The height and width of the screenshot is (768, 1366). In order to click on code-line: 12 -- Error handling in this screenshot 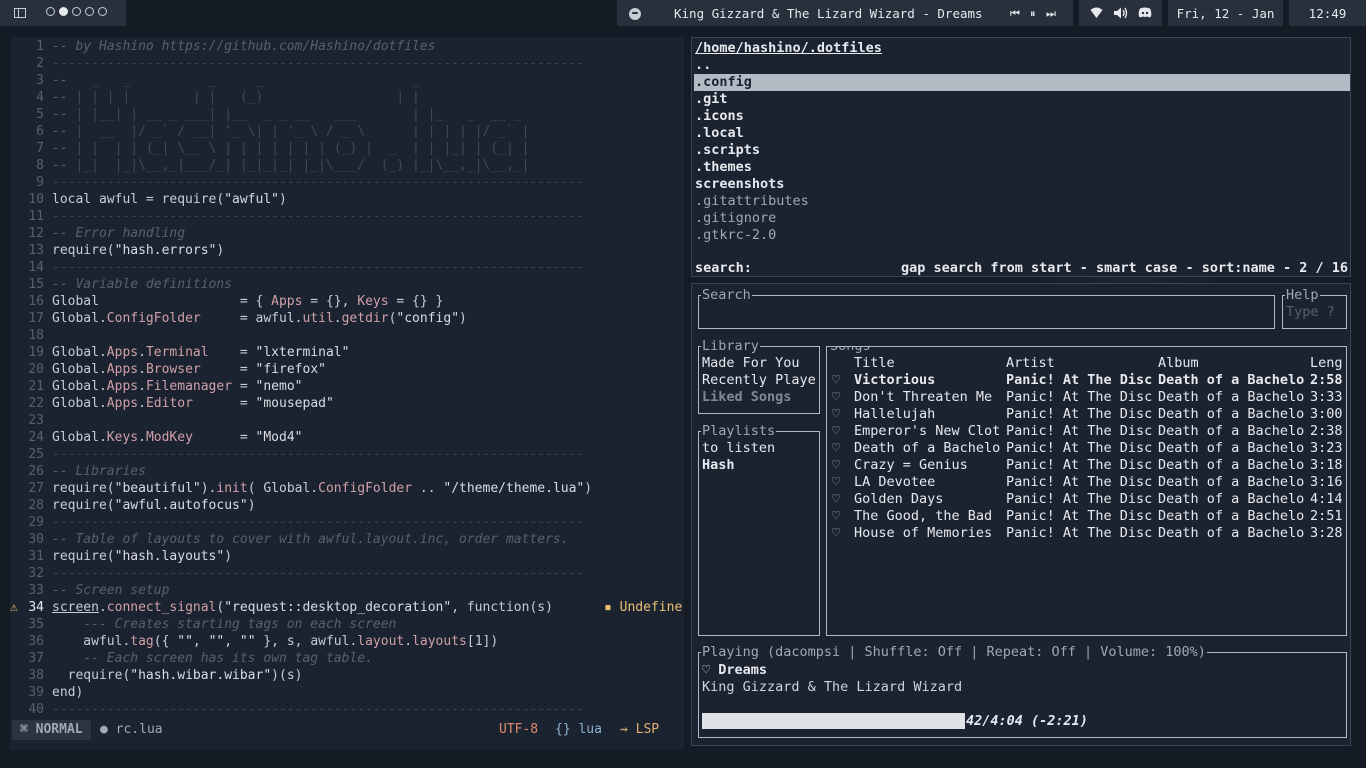, I will do `click(347, 233)`.